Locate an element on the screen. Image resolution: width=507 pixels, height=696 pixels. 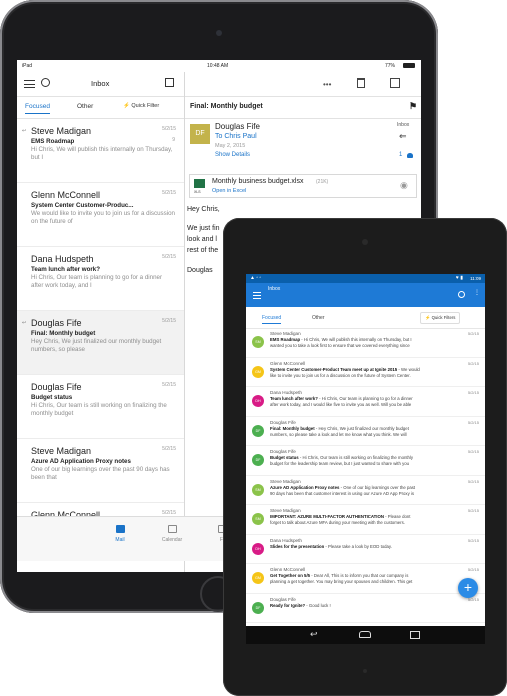
reply-icon: ⇐ is located at coordinates (403, 136).